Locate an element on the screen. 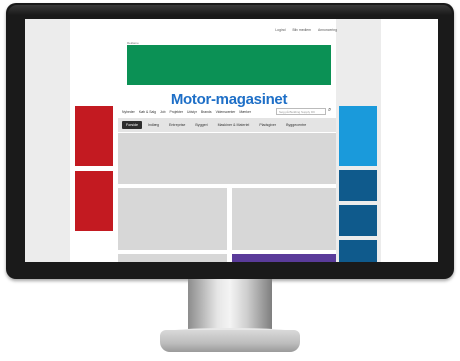  top-links: Logind Bliv medlem Annoncering is located at coordinates (231, 30).